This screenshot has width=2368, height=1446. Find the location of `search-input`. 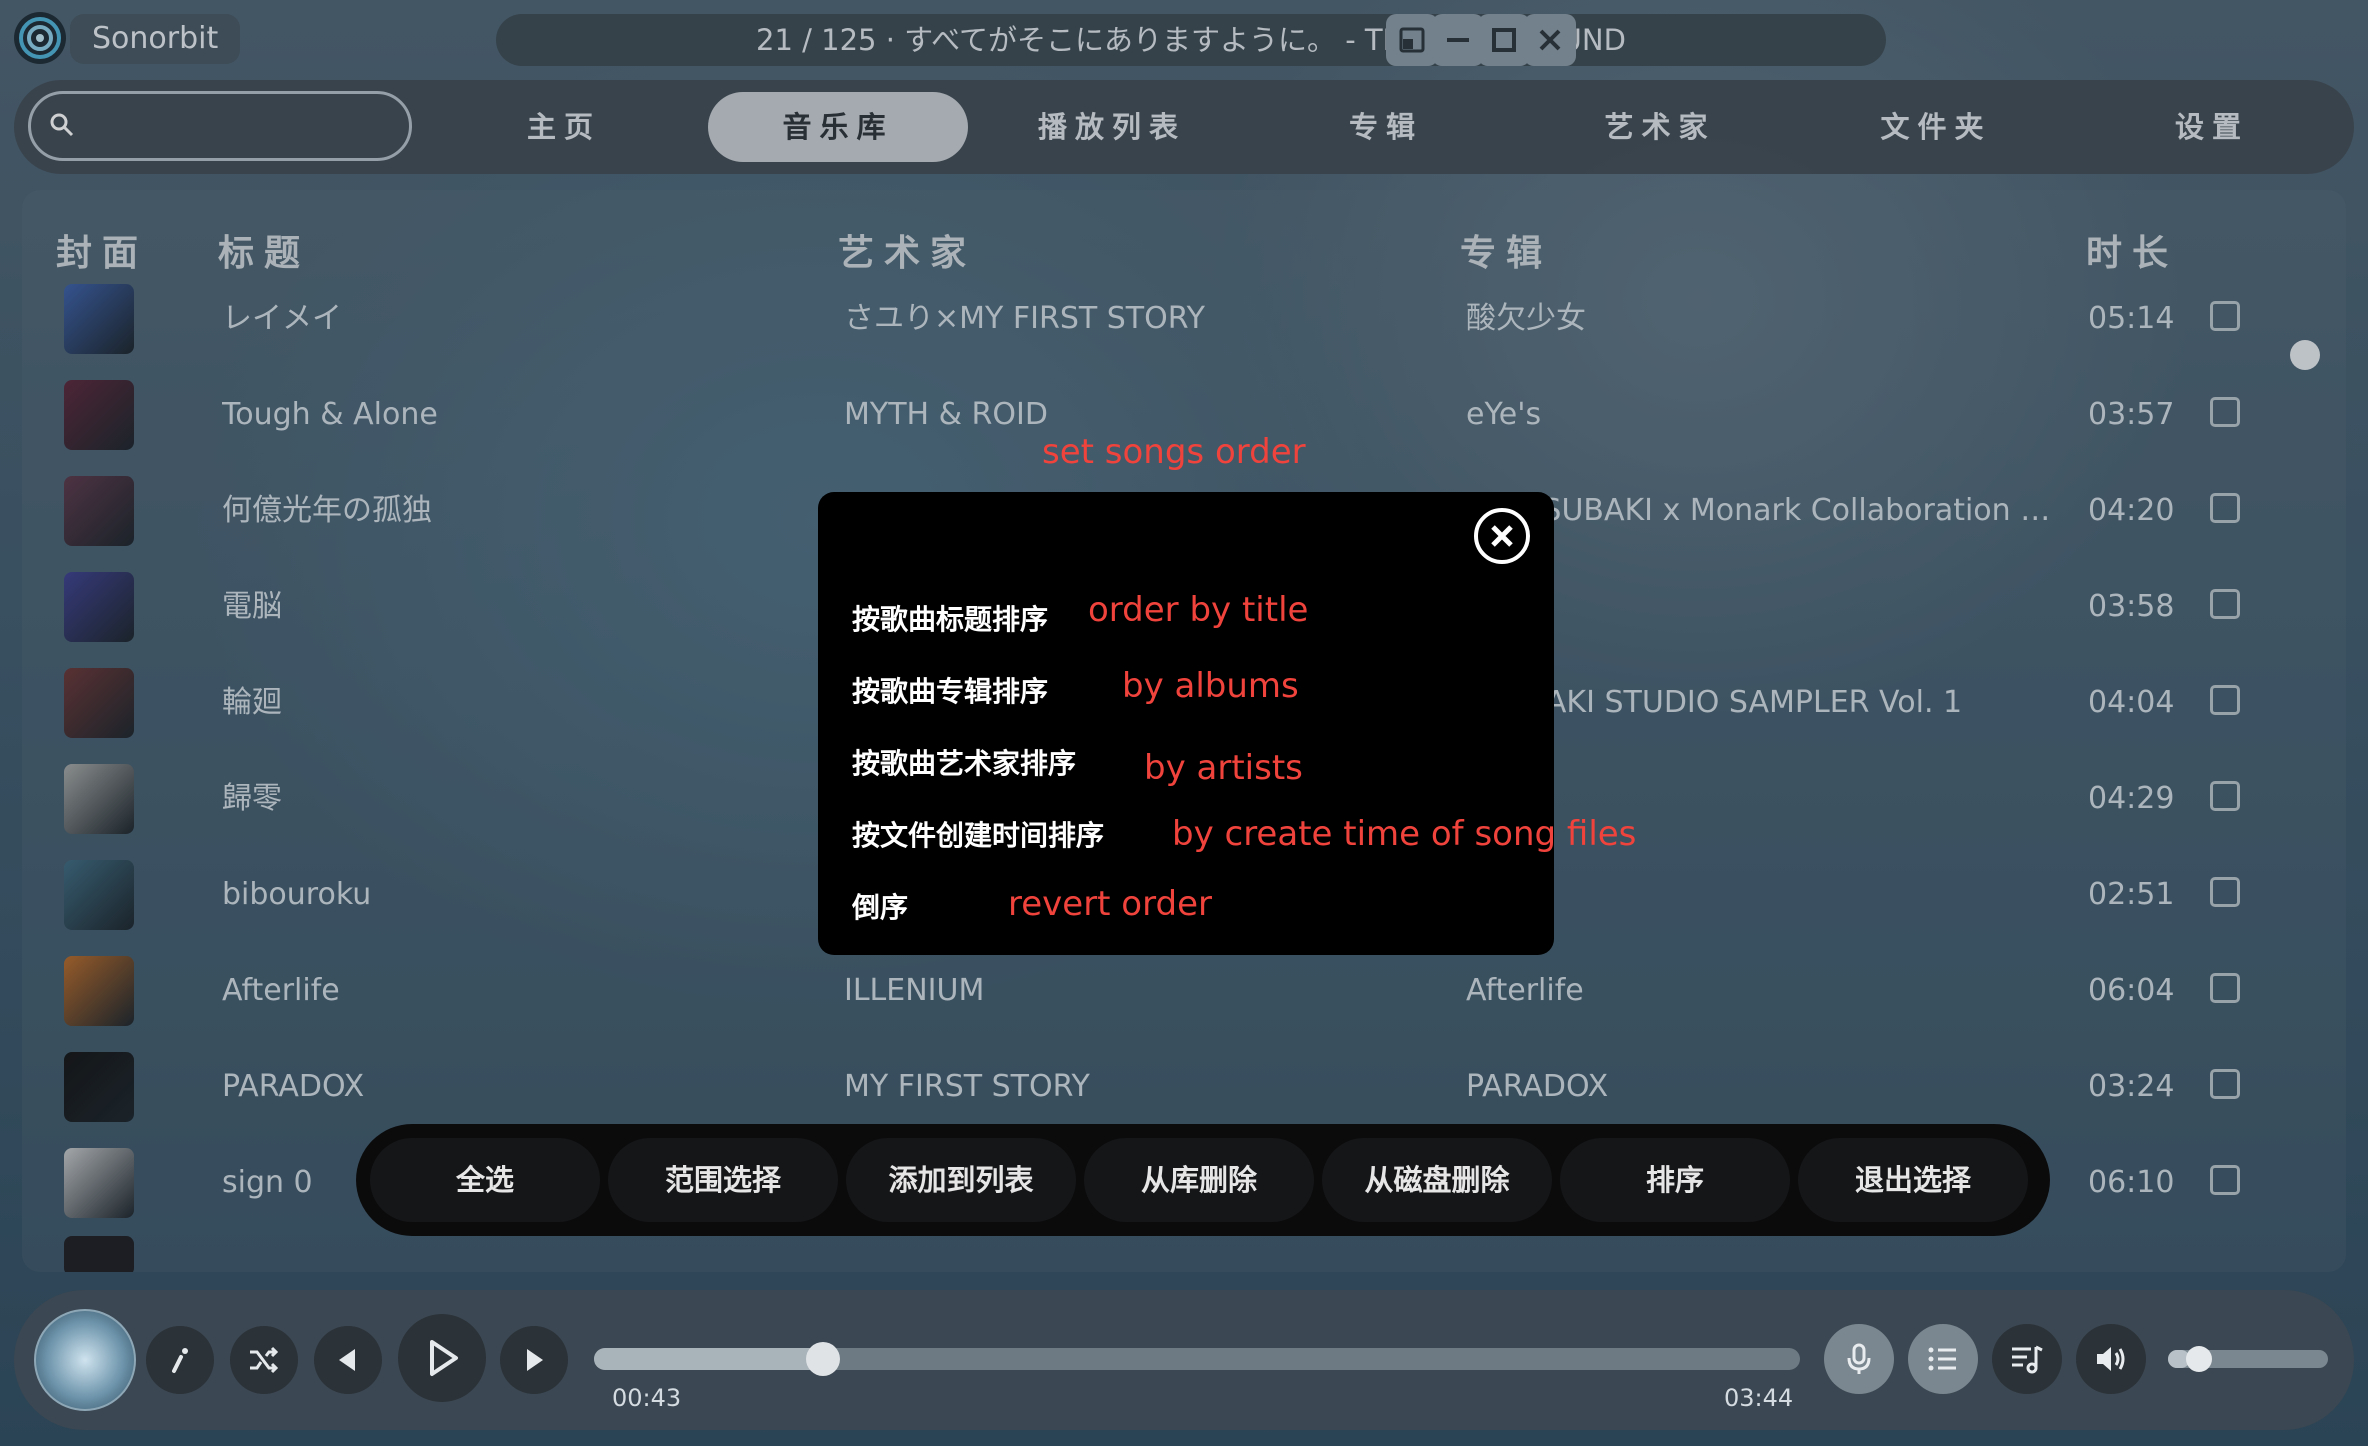

search-input is located at coordinates (243, 127).